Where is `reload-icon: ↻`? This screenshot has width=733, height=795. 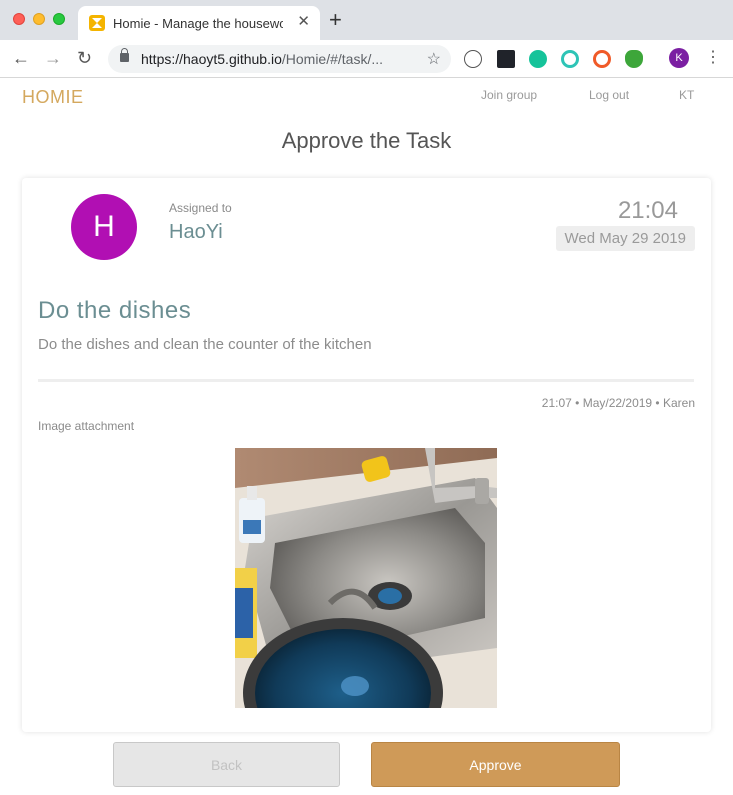 reload-icon: ↻ is located at coordinates (84, 58).